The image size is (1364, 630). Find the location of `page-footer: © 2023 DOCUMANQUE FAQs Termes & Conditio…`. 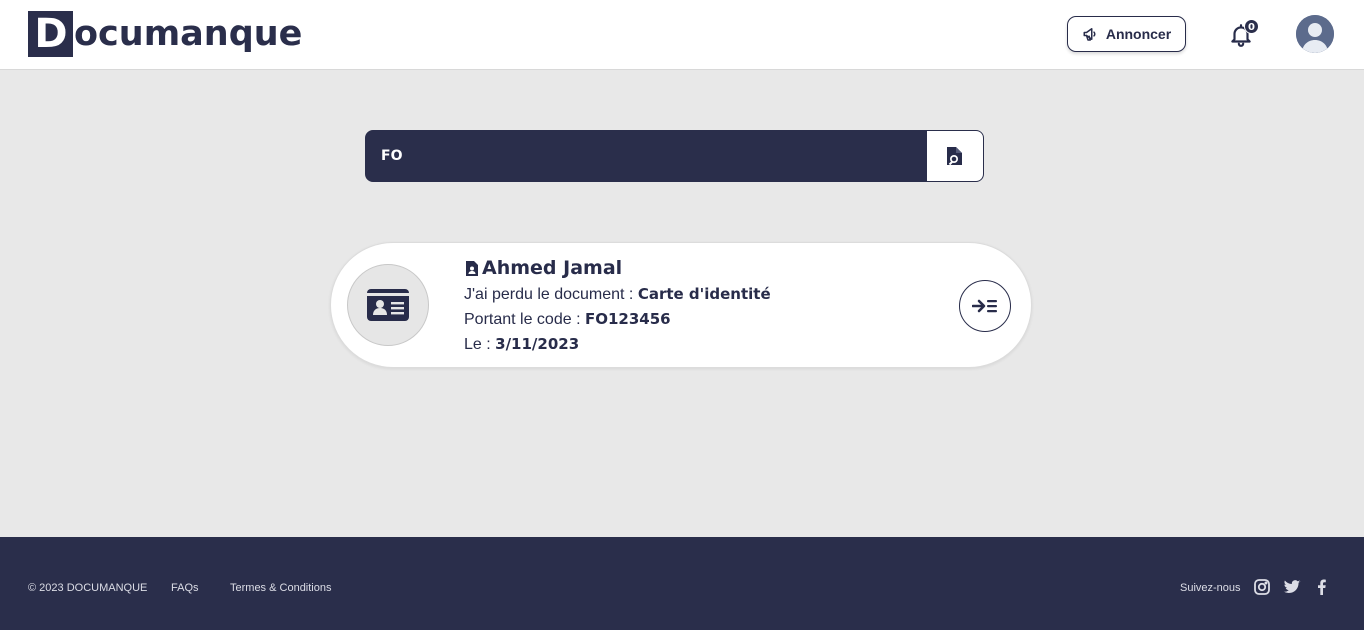

page-footer: © 2023 DOCUMANQUE FAQs Termes & Conditio… is located at coordinates (682, 583).